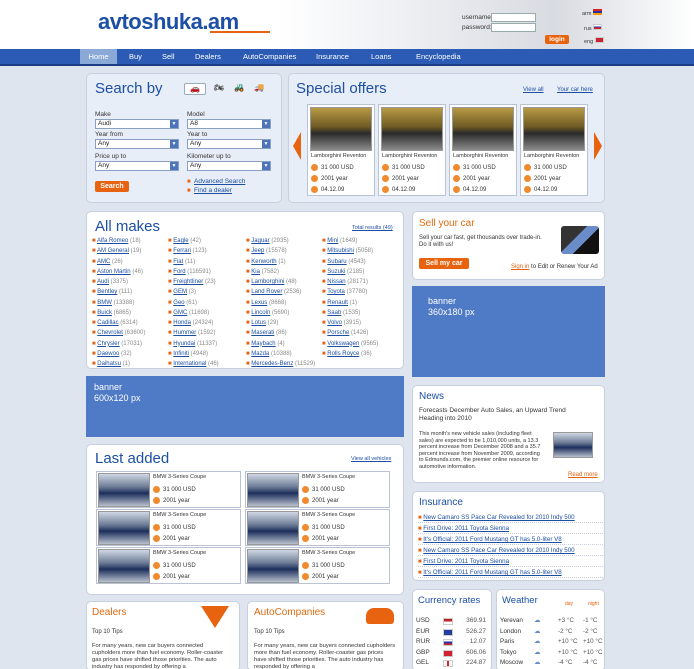 The width and height of the screenshot is (694, 669). Describe the element at coordinates (208, 354) in the screenshot. I see `make-item: ■ Infiniti (4948)` at that location.